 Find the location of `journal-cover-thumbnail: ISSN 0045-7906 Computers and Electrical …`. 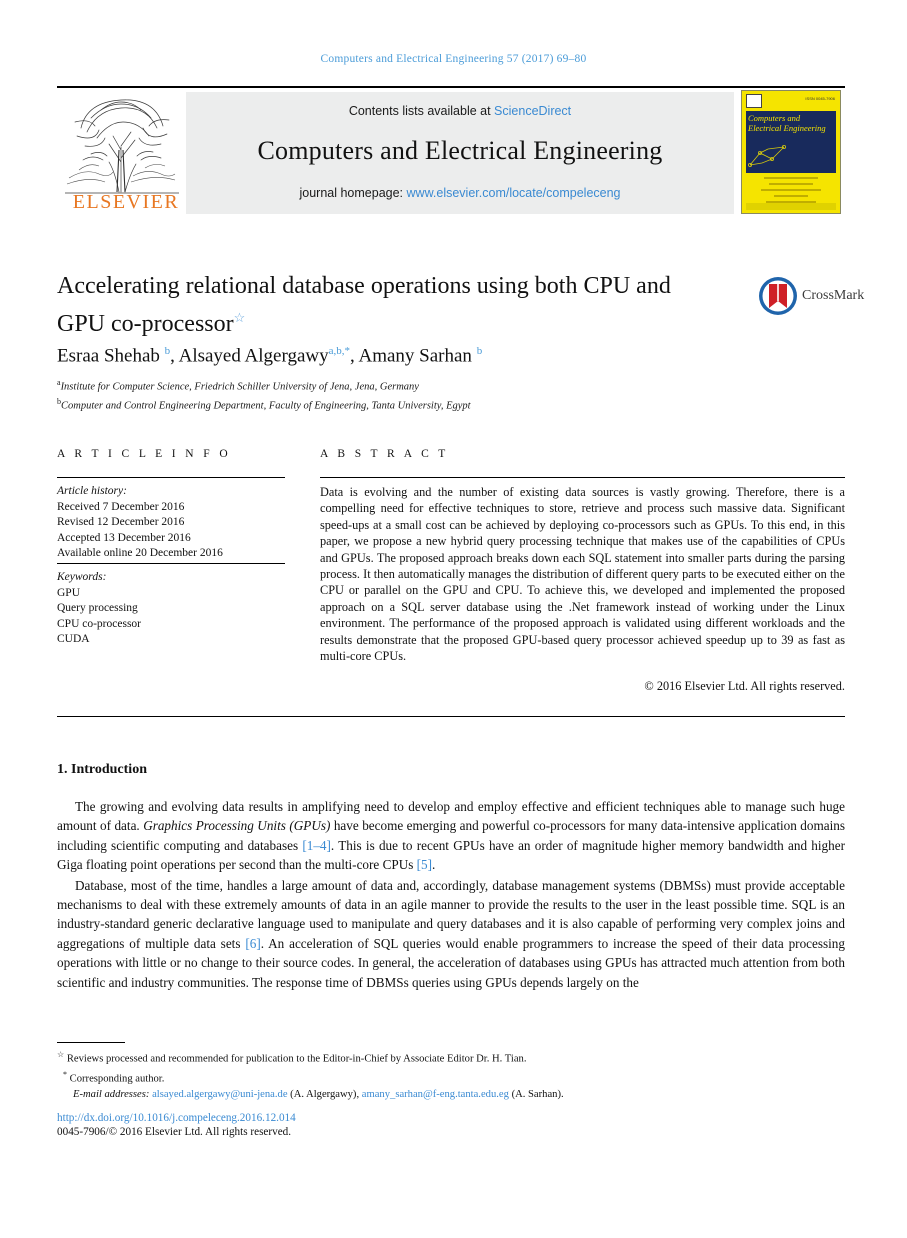

journal-cover-thumbnail: ISSN 0045-7906 Computers and Electrical … is located at coordinates (791, 152).